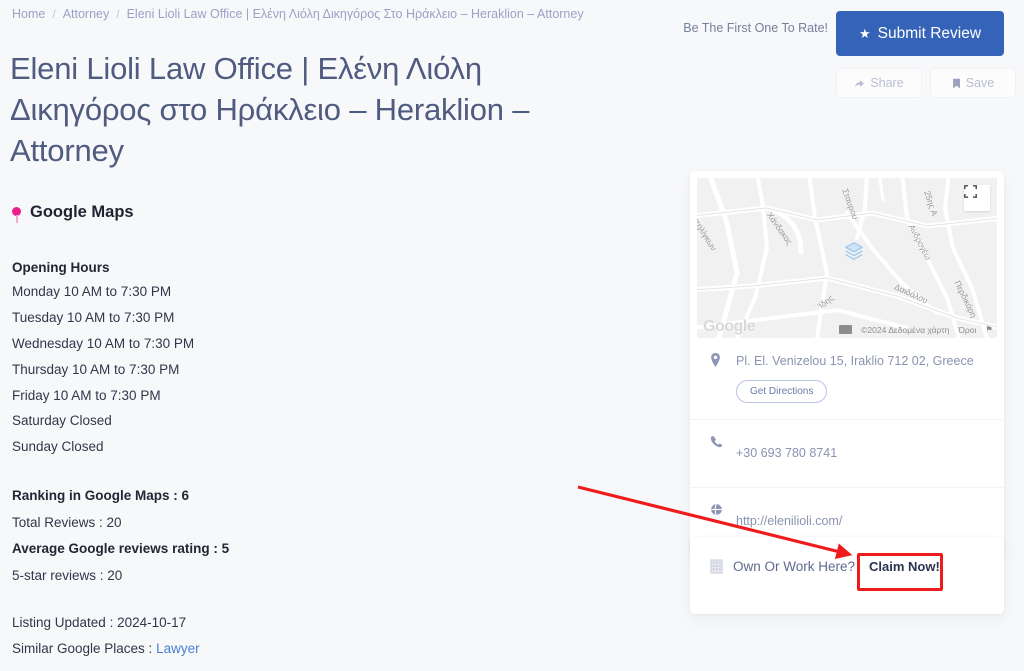 Image resolution: width=1024 pixels, height=671 pixels. I want to click on submit-review-button: ★ Submit Review, so click(920, 33).